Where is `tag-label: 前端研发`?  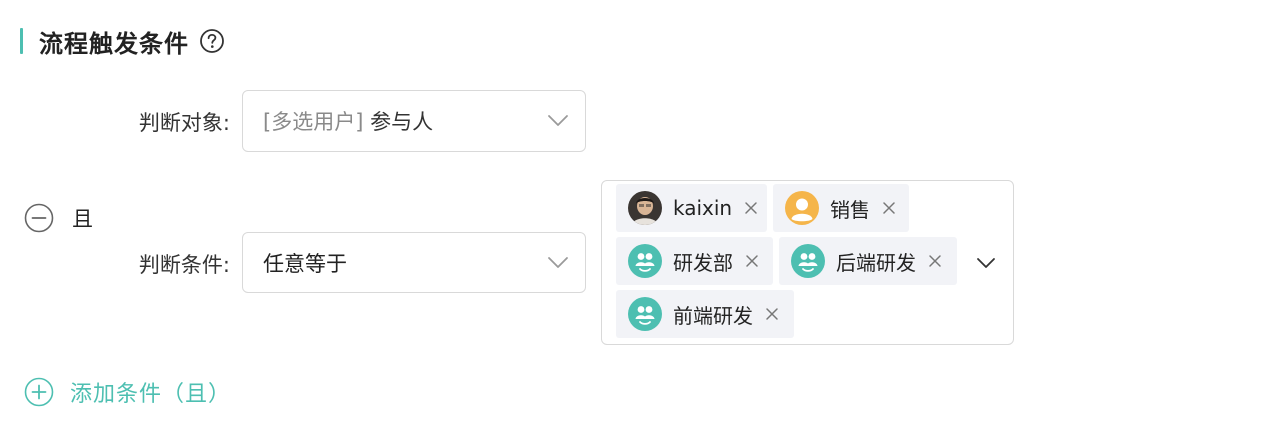
tag-label: 前端研发 is located at coordinates (713, 315).